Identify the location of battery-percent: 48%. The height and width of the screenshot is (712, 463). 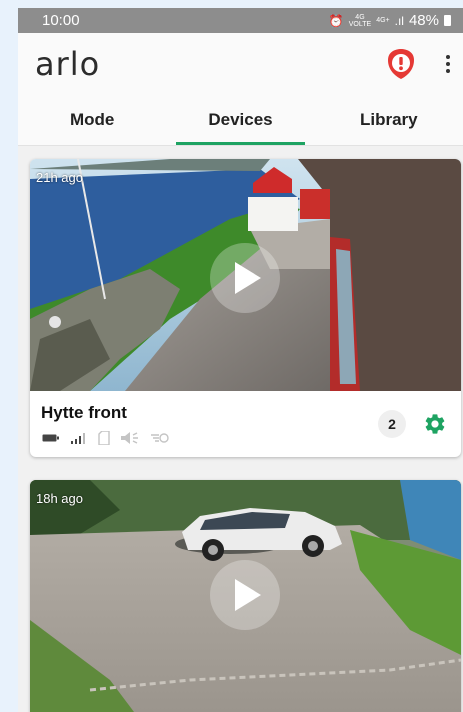
(423, 20).